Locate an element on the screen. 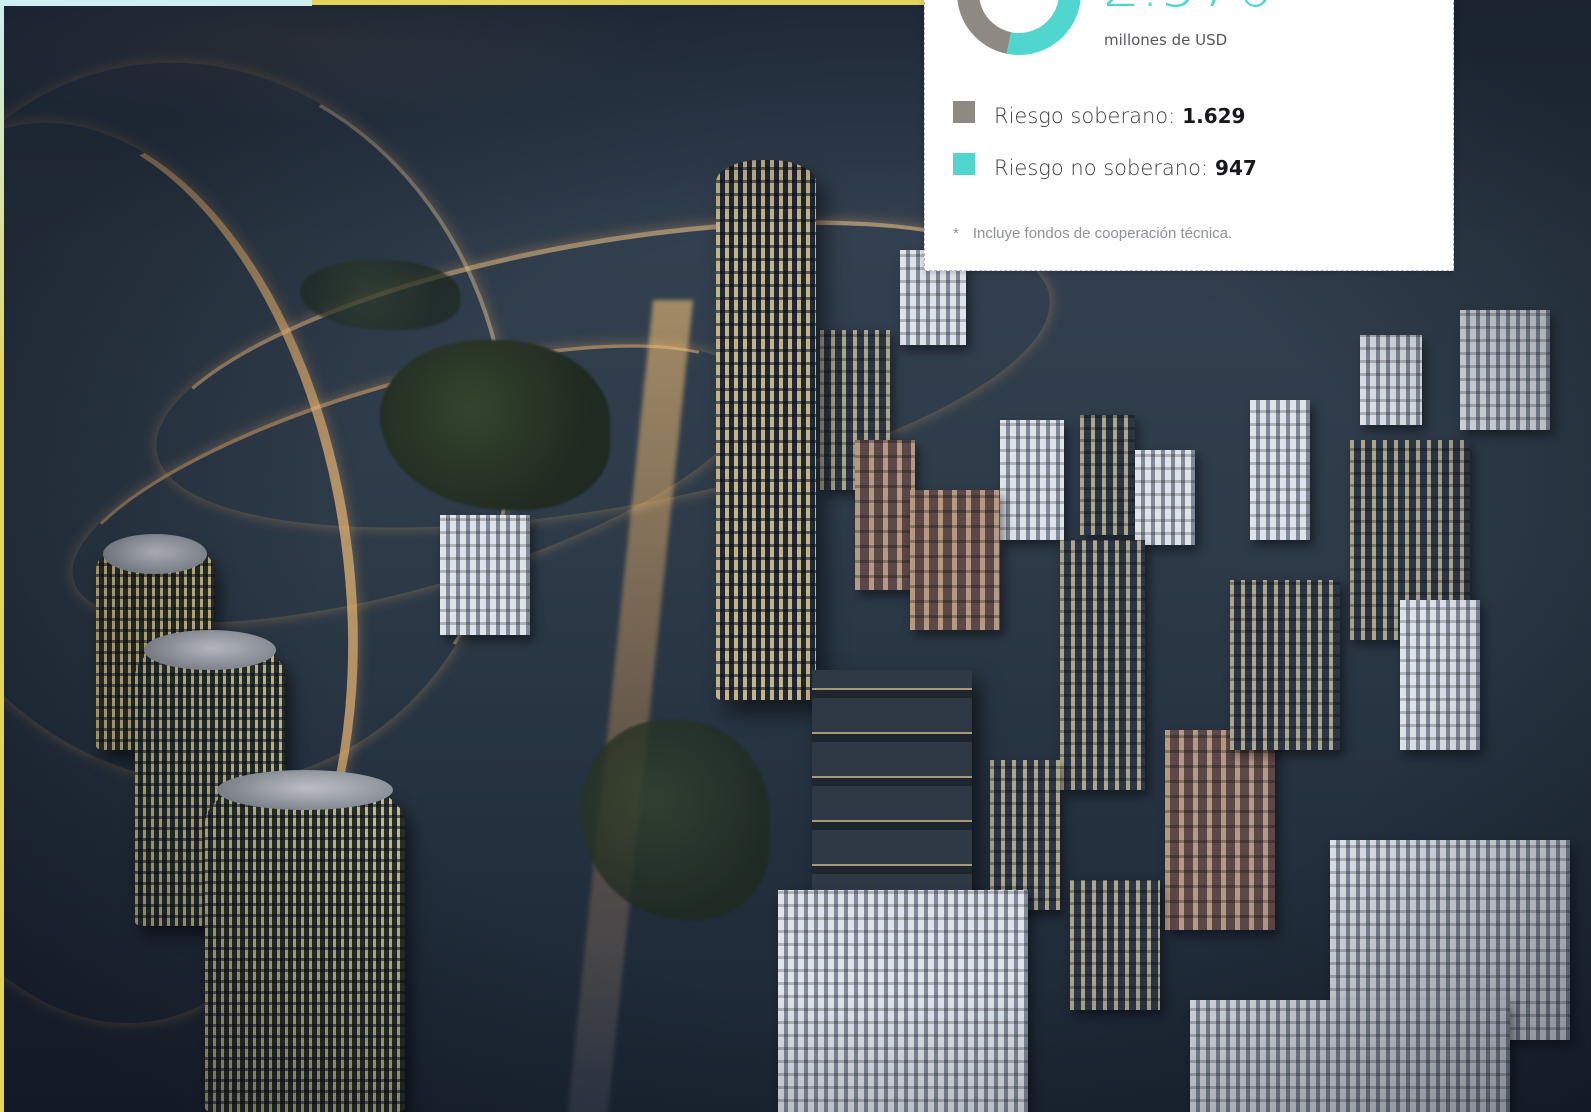 This screenshot has height=1112, width=1591. donut-slice-riesgo-no-soberano is located at coordinates (1043, 27).